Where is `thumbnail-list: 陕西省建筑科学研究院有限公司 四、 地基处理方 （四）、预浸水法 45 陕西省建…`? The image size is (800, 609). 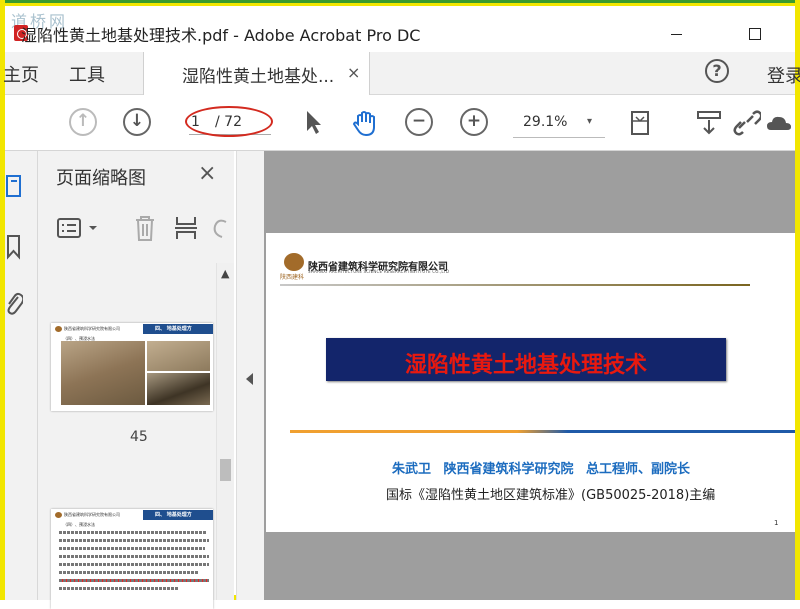
thumbnail-list: 陕西省建筑科学研究院有限公司 四、 地基处理方 （四）、预浸水法 45 陕西省建… is located at coordinates (136, 436).